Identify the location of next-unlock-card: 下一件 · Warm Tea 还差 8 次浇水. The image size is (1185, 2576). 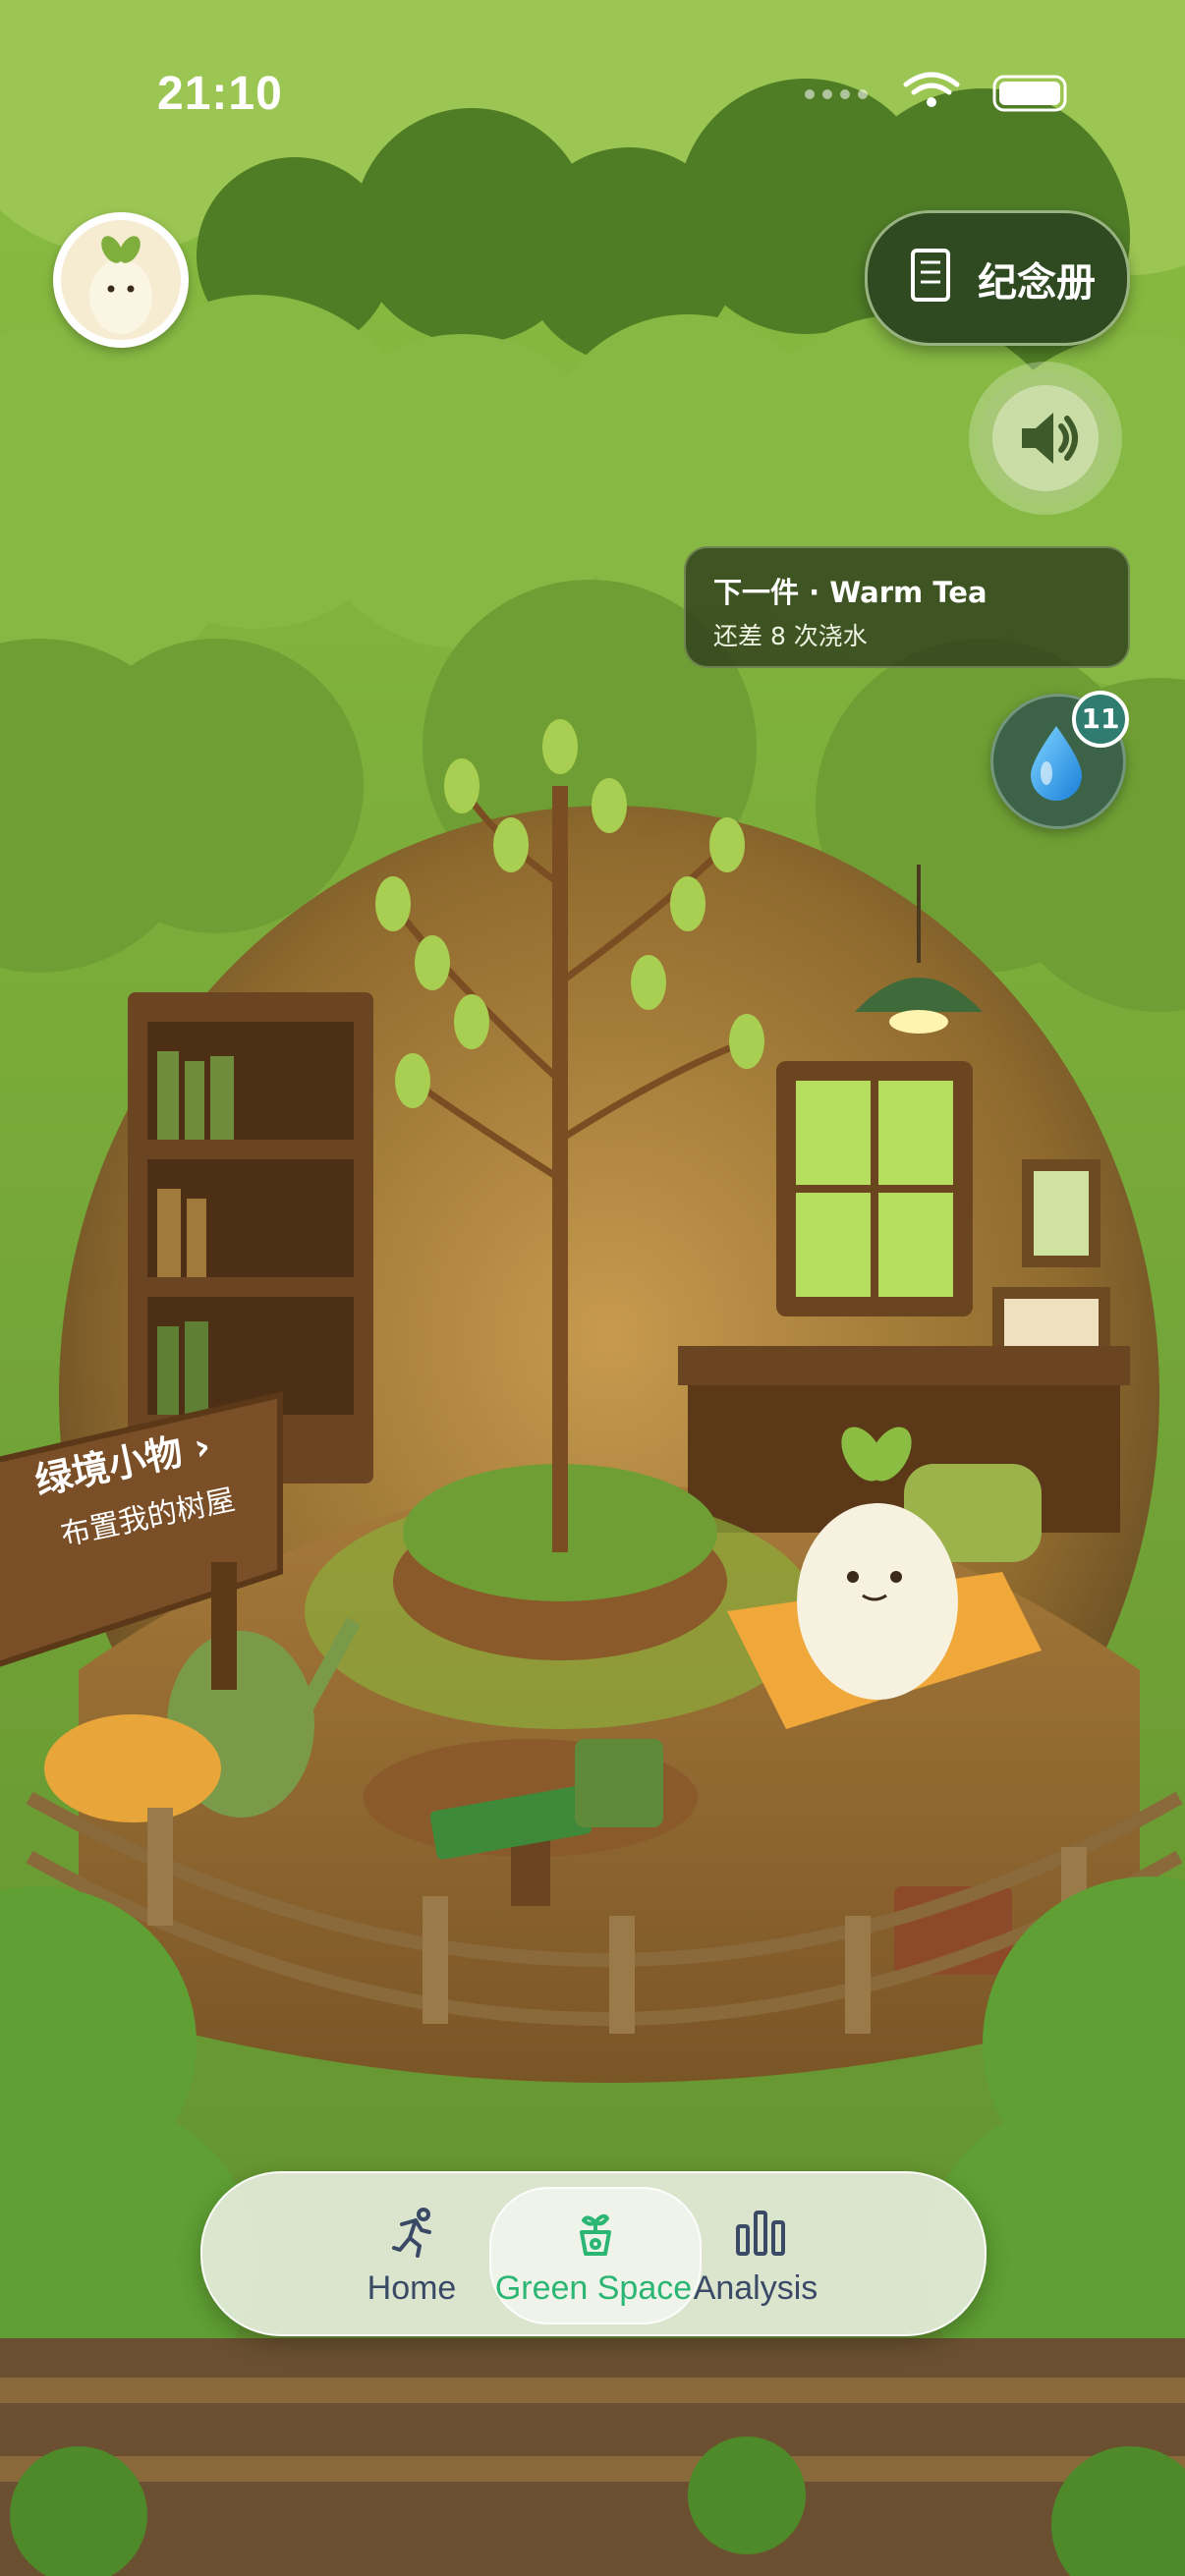
(907, 607).